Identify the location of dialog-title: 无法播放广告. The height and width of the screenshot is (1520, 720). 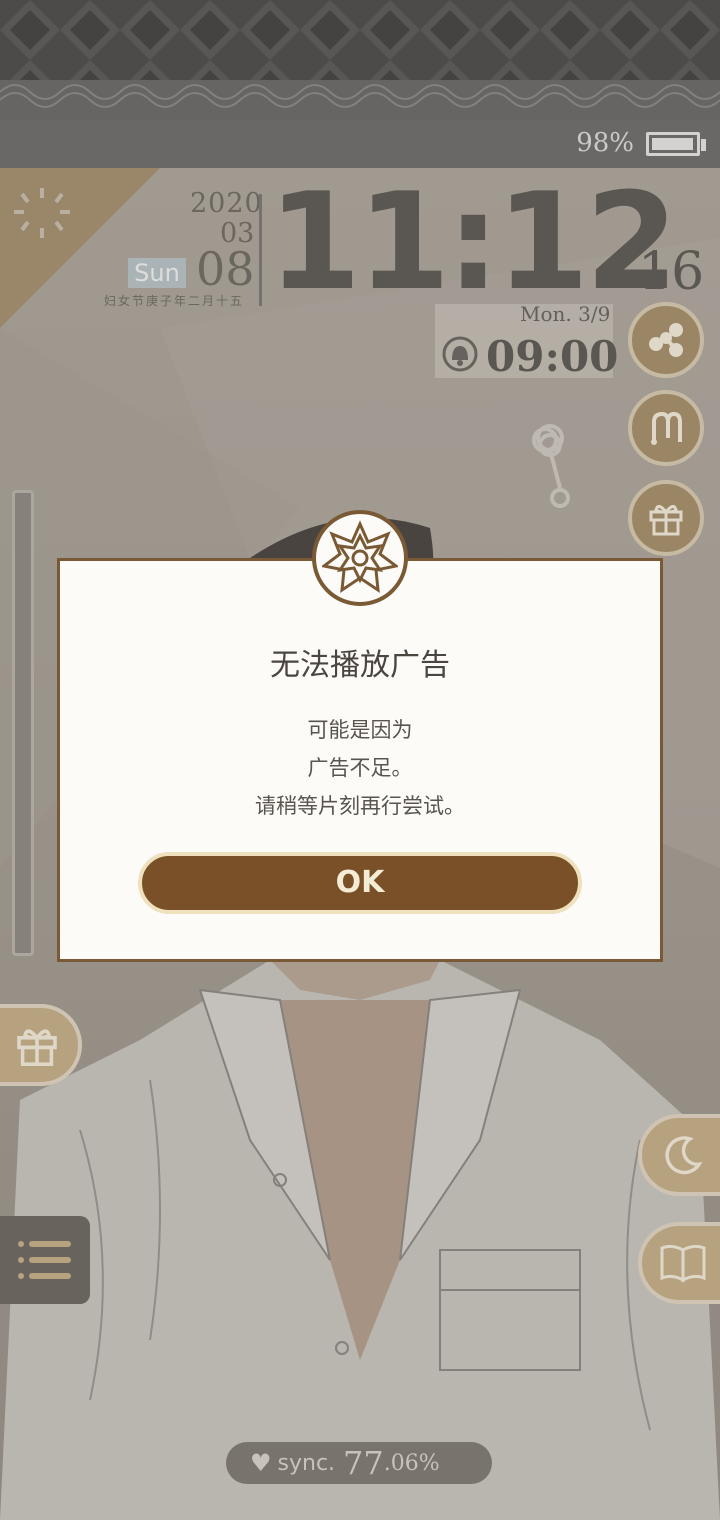
(360, 665).